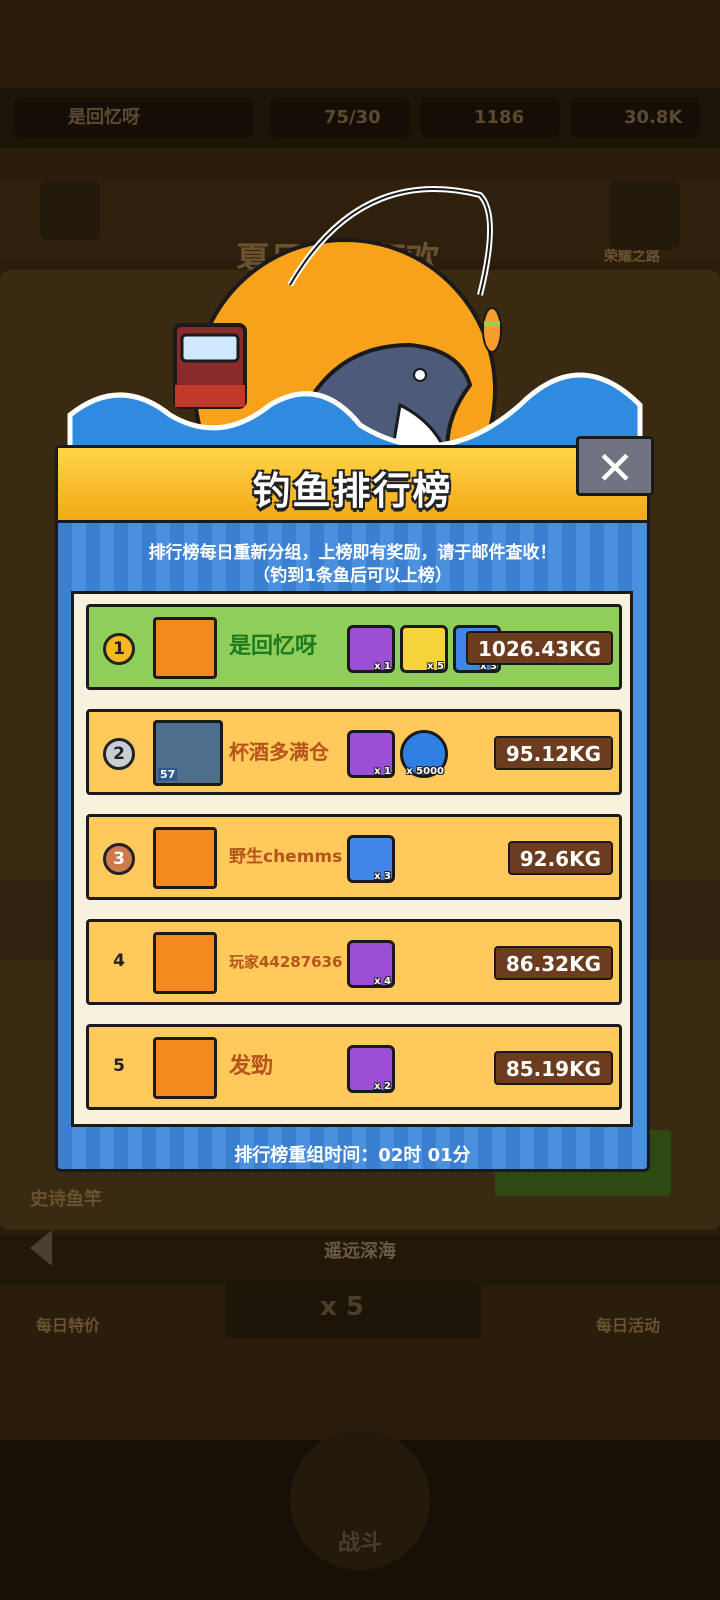  What do you see at coordinates (360, 1251) in the screenshot?
I see `location-label: 遥远深海` at bounding box center [360, 1251].